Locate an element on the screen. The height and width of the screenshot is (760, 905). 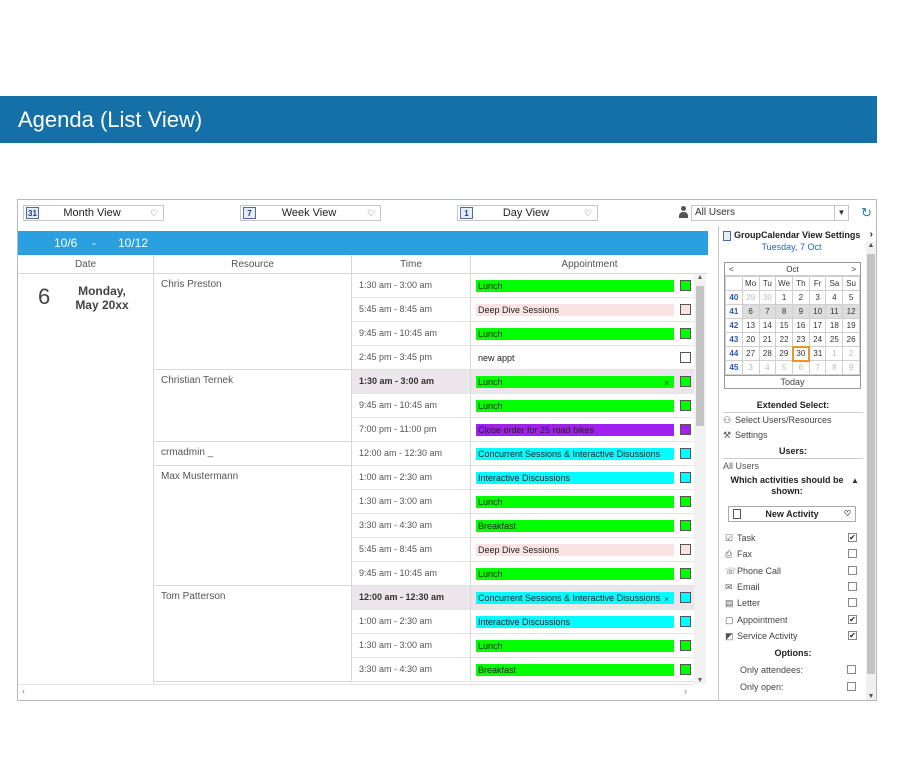
panel-scroll-thumb is located at coordinates (871, 464).